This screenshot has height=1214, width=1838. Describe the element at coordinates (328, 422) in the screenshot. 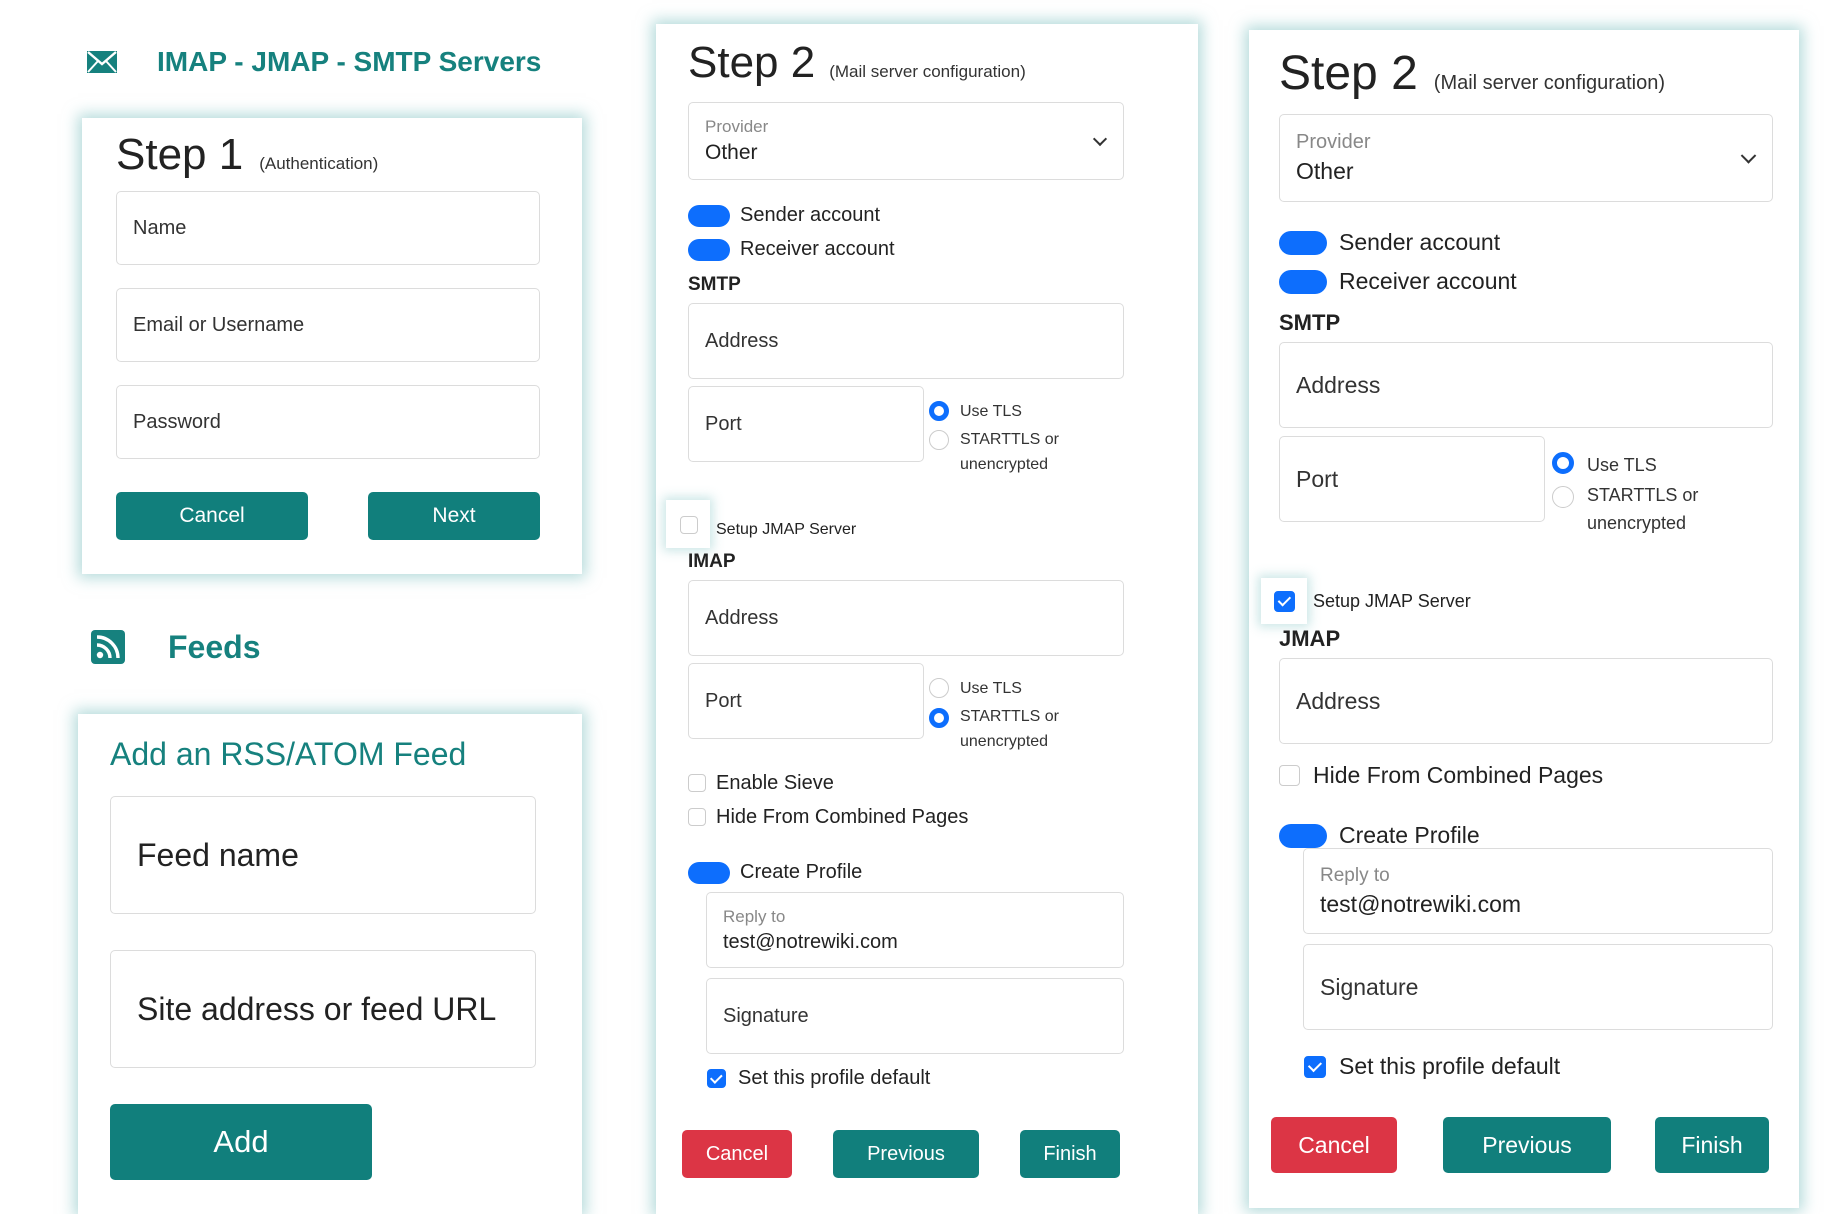

I see `password-input: Password` at that location.